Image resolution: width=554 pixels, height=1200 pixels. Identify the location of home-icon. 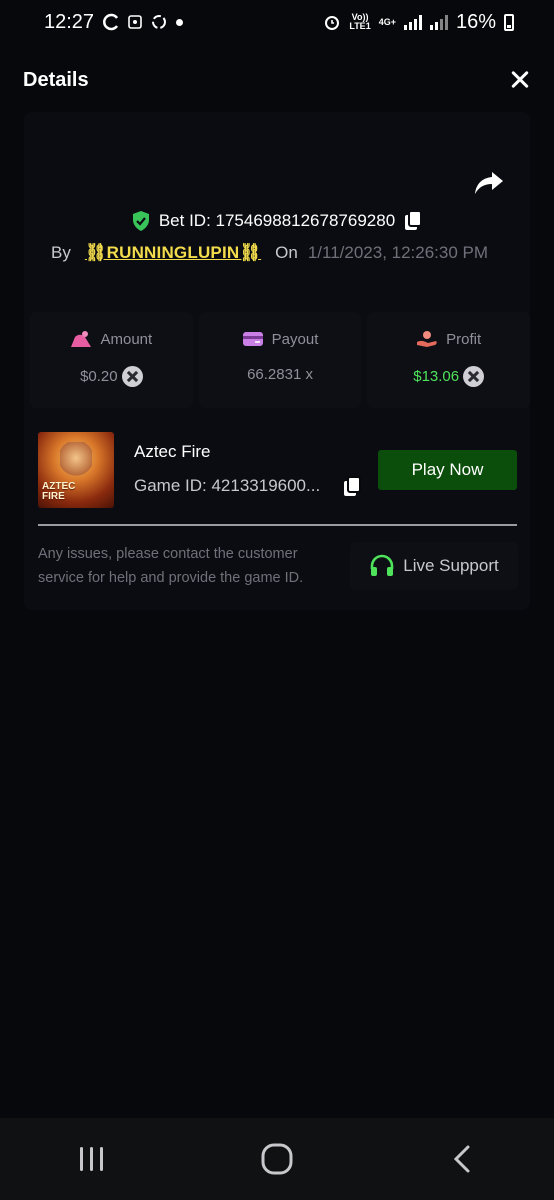
(277, 1159).